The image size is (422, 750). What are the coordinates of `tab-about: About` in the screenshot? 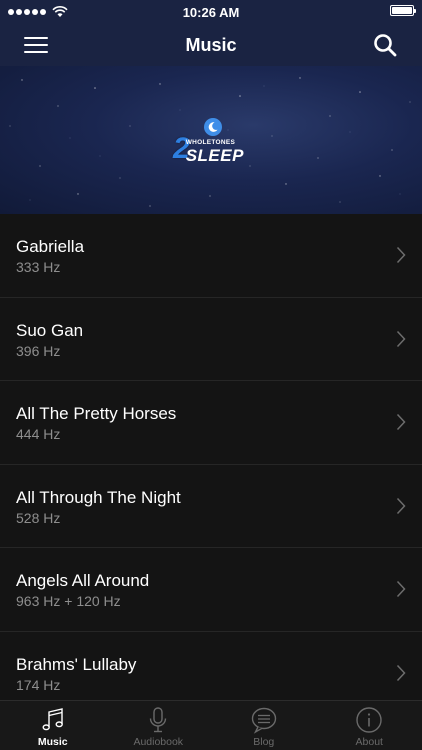 It's located at (369, 725).